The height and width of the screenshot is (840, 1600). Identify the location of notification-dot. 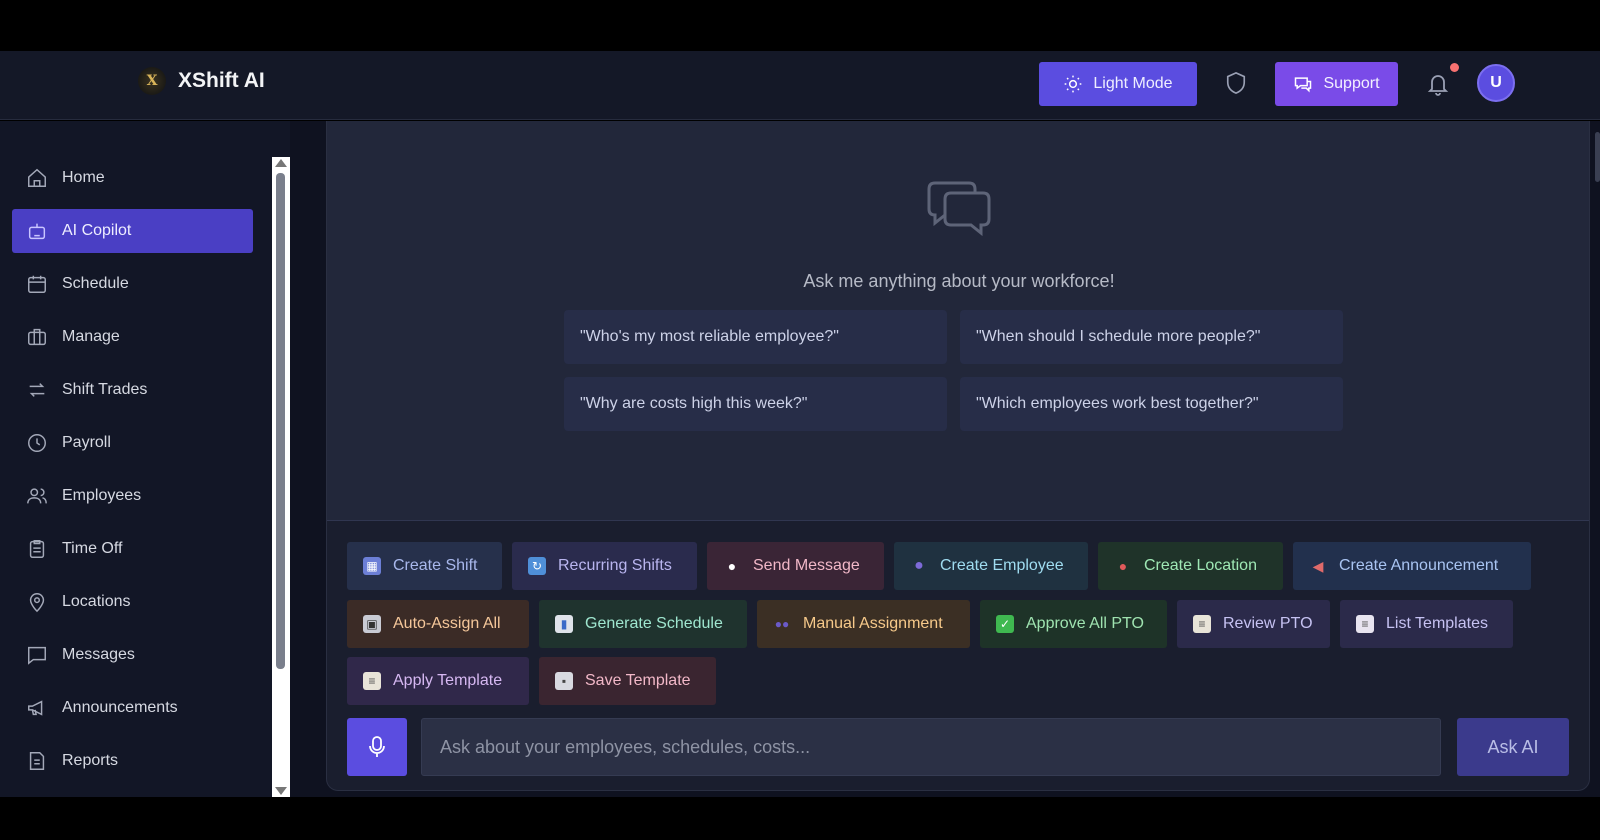
(1454, 67).